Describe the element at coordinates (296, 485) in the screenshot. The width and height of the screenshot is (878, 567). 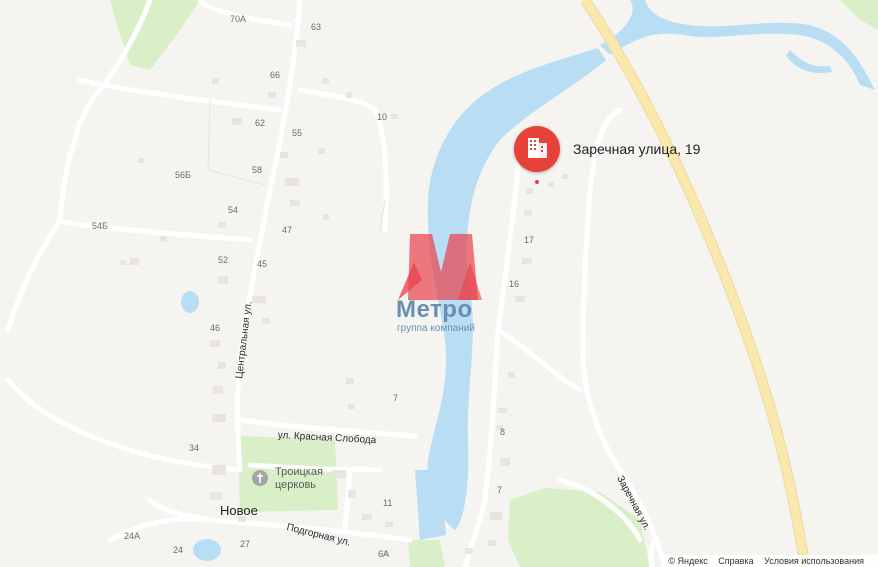
I see `poi-church-label-line2: церковь` at that location.